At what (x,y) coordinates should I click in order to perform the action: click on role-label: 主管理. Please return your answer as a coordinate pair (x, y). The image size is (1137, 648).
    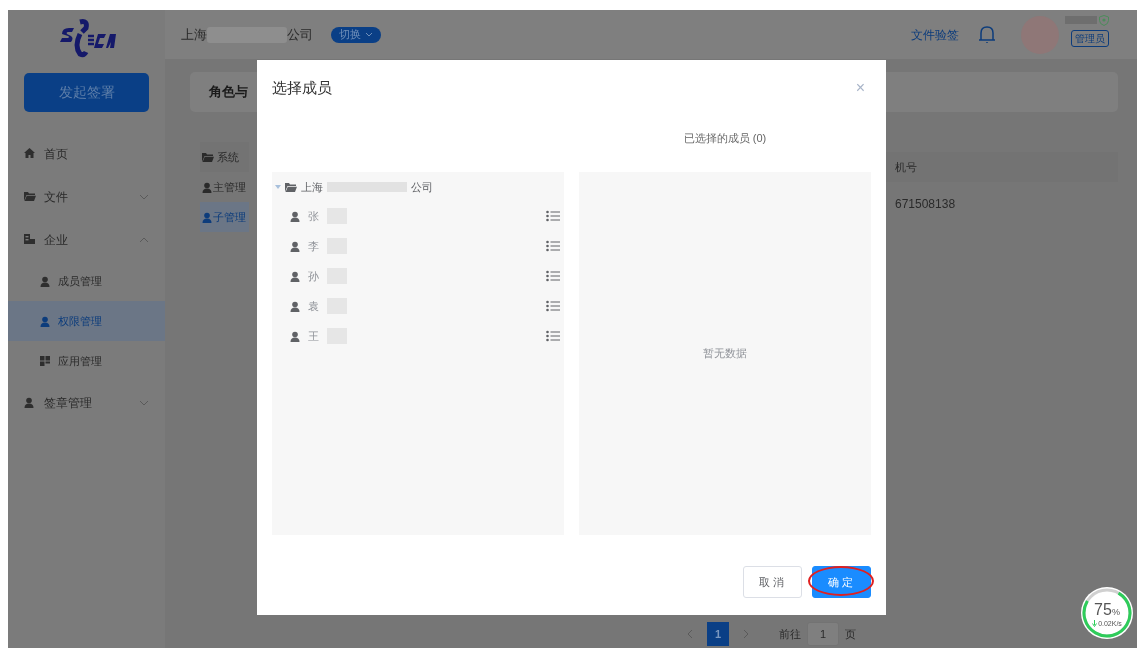
    Looking at the image, I should click on (229, 187).